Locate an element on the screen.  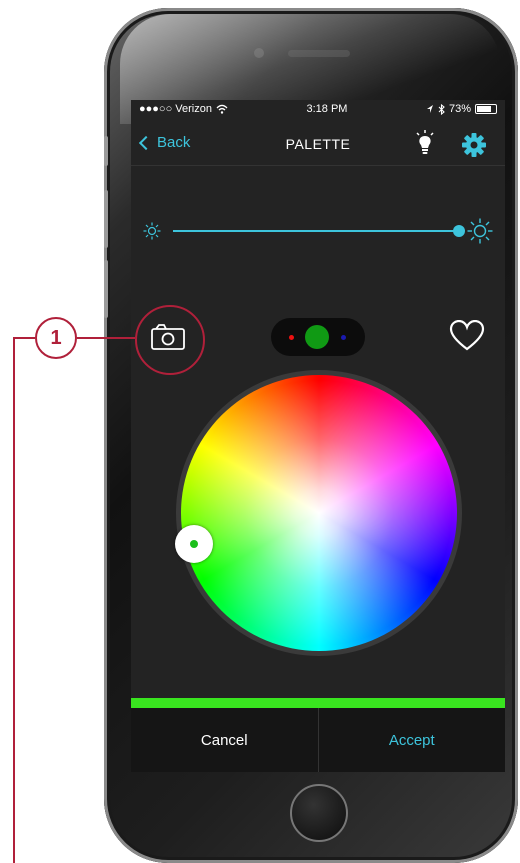
rgb-indicator is located at coordinates (318, 337).